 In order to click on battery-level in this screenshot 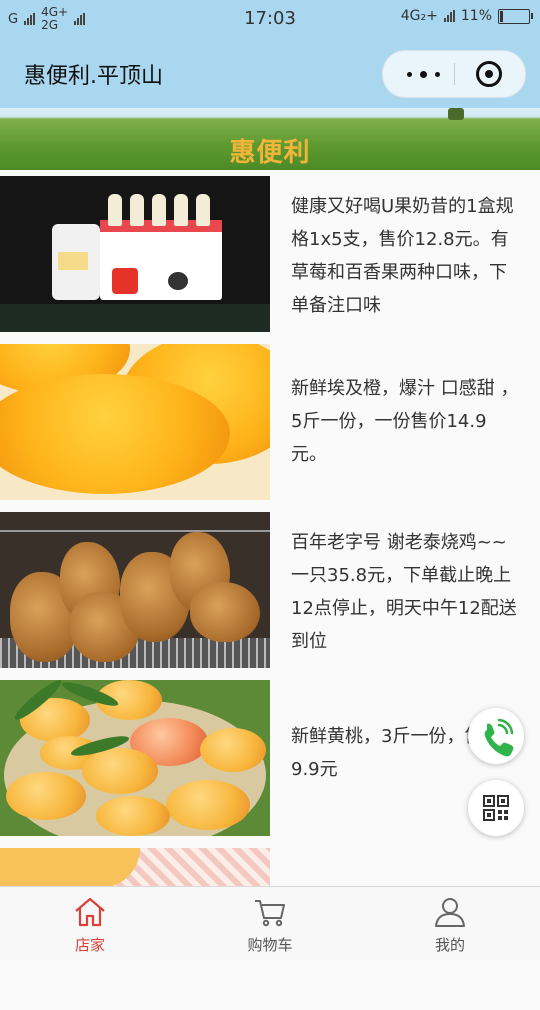, I will do `click(501, 16)`.